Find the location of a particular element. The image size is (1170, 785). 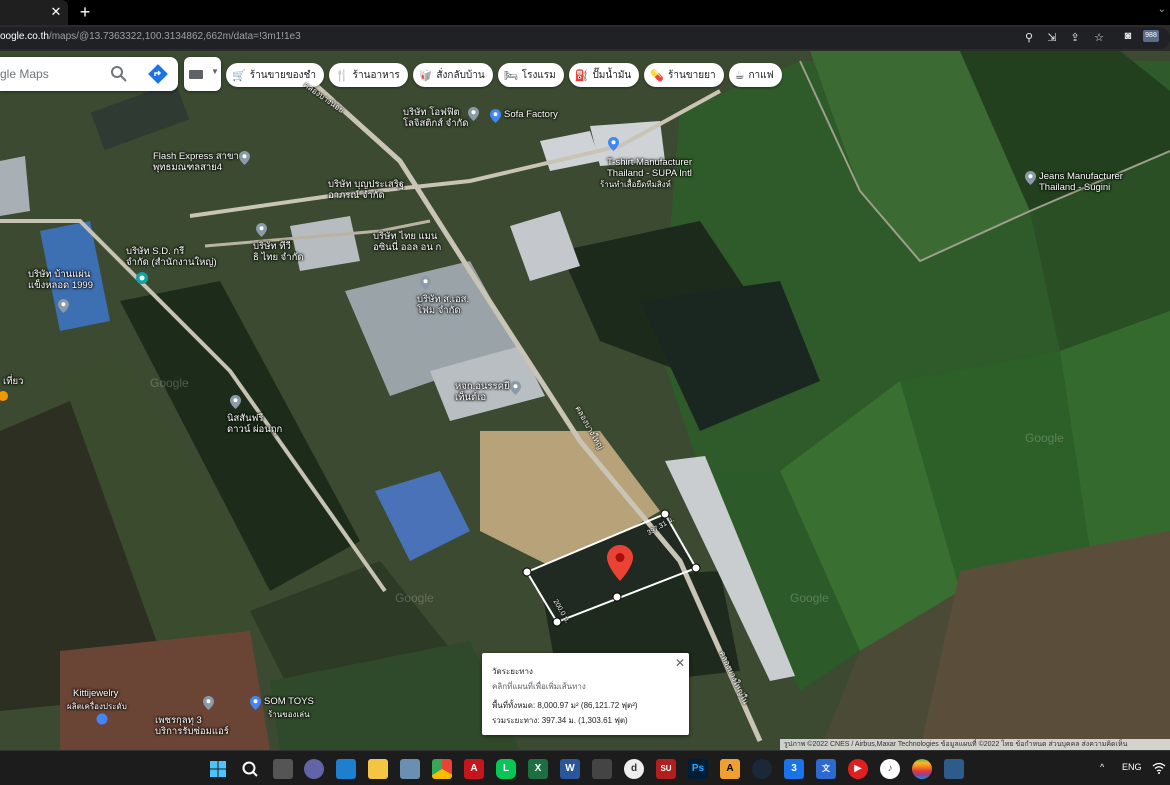

chrome-icon is located at coordinates (442, 769).